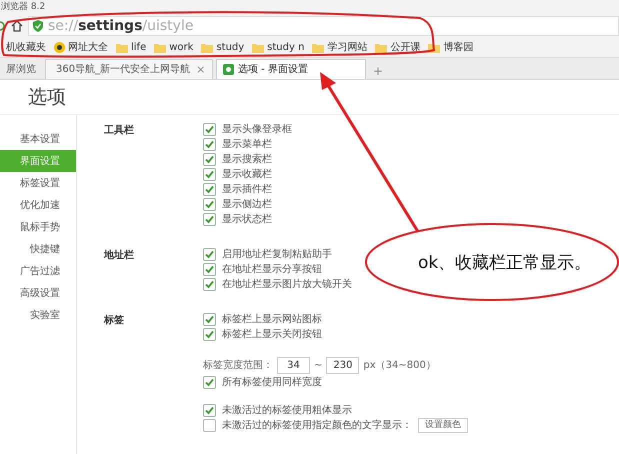 This screenshot has width=619, height=454. Describe the element at coordinates (17, 26) in the screenshot. I see `home-icon` at that location.